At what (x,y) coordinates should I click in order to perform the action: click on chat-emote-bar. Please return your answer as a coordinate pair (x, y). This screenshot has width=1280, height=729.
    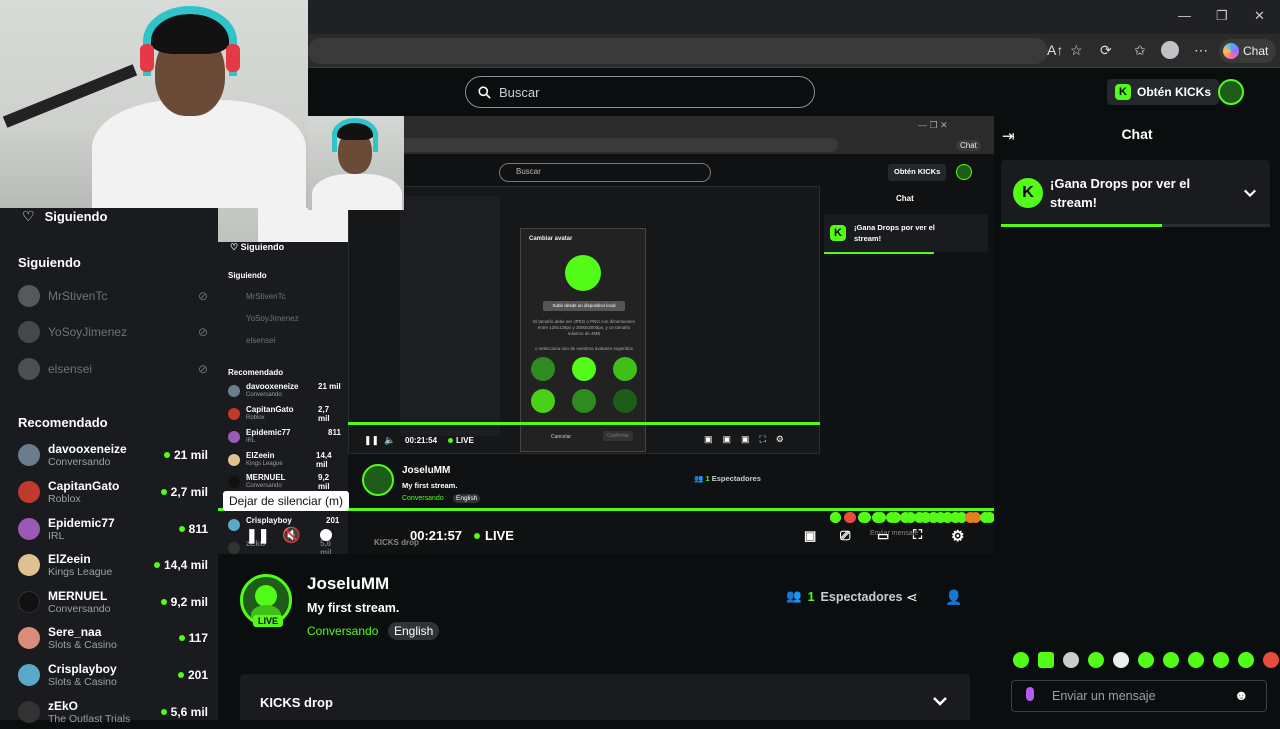
    Looking at the image, I should click on (1146, 660).